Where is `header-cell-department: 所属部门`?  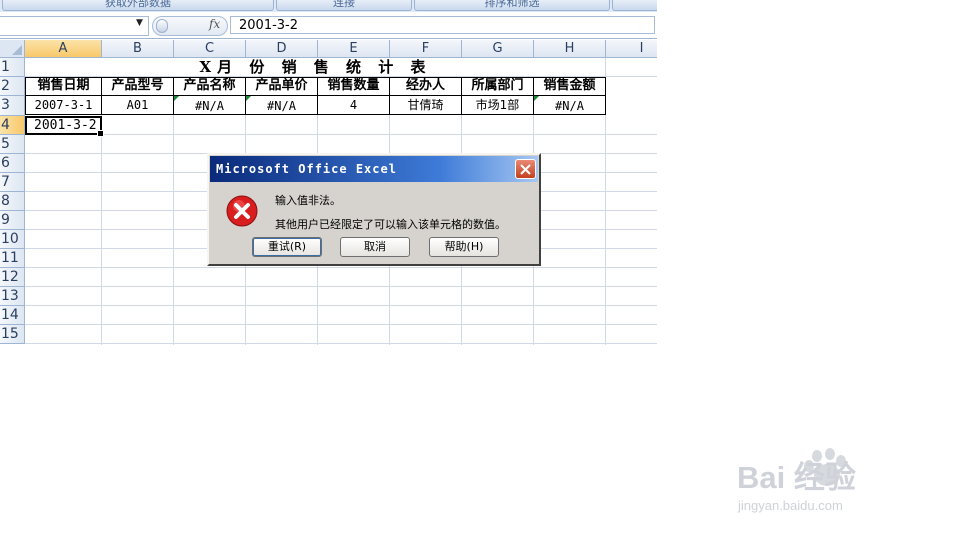 header-cell-department: 所属部门 is located at coordinates (497, 86).